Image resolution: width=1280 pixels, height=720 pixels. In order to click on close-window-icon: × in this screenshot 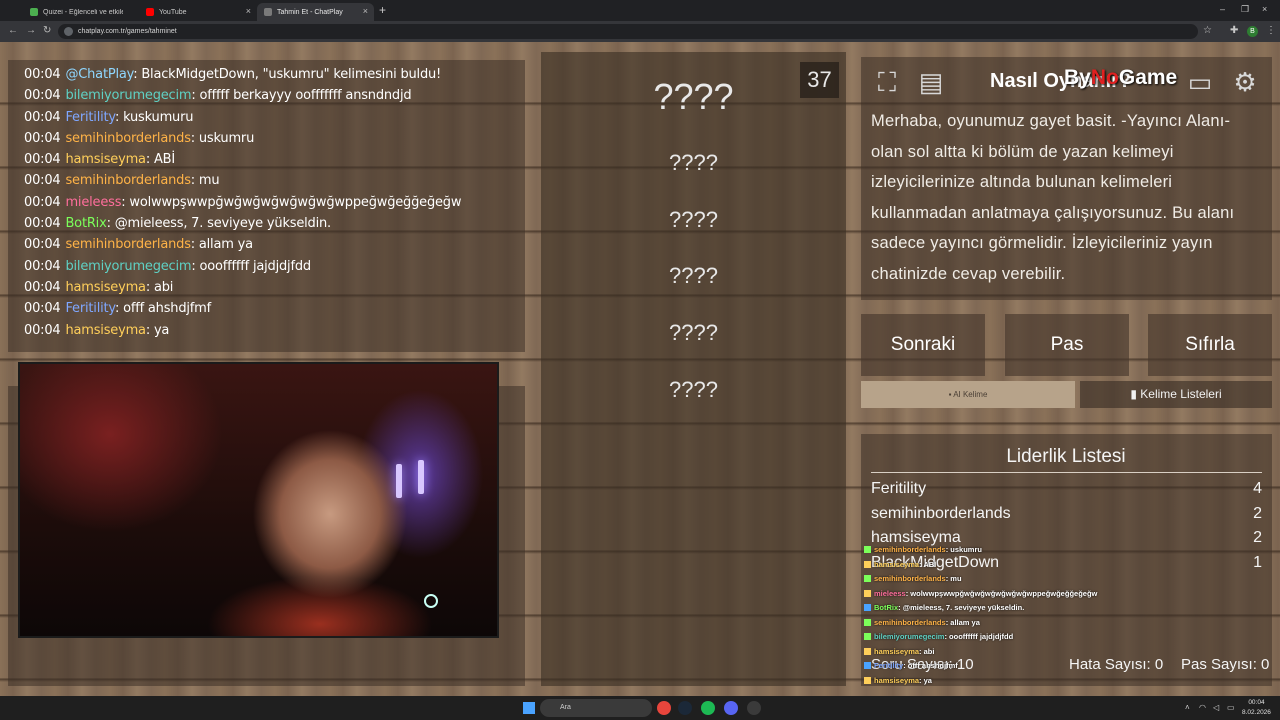, I will do `click(1264, 9)`.